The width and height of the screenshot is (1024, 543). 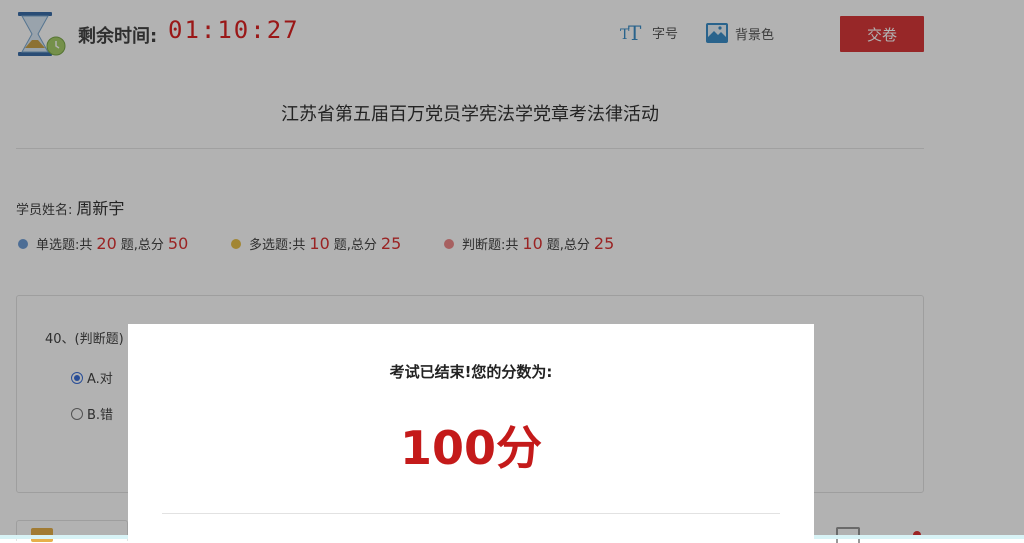 What do you see at coordinates (471, 513) in the screenshot?
I see `dialog-divider` at bounding box center [471, 513].